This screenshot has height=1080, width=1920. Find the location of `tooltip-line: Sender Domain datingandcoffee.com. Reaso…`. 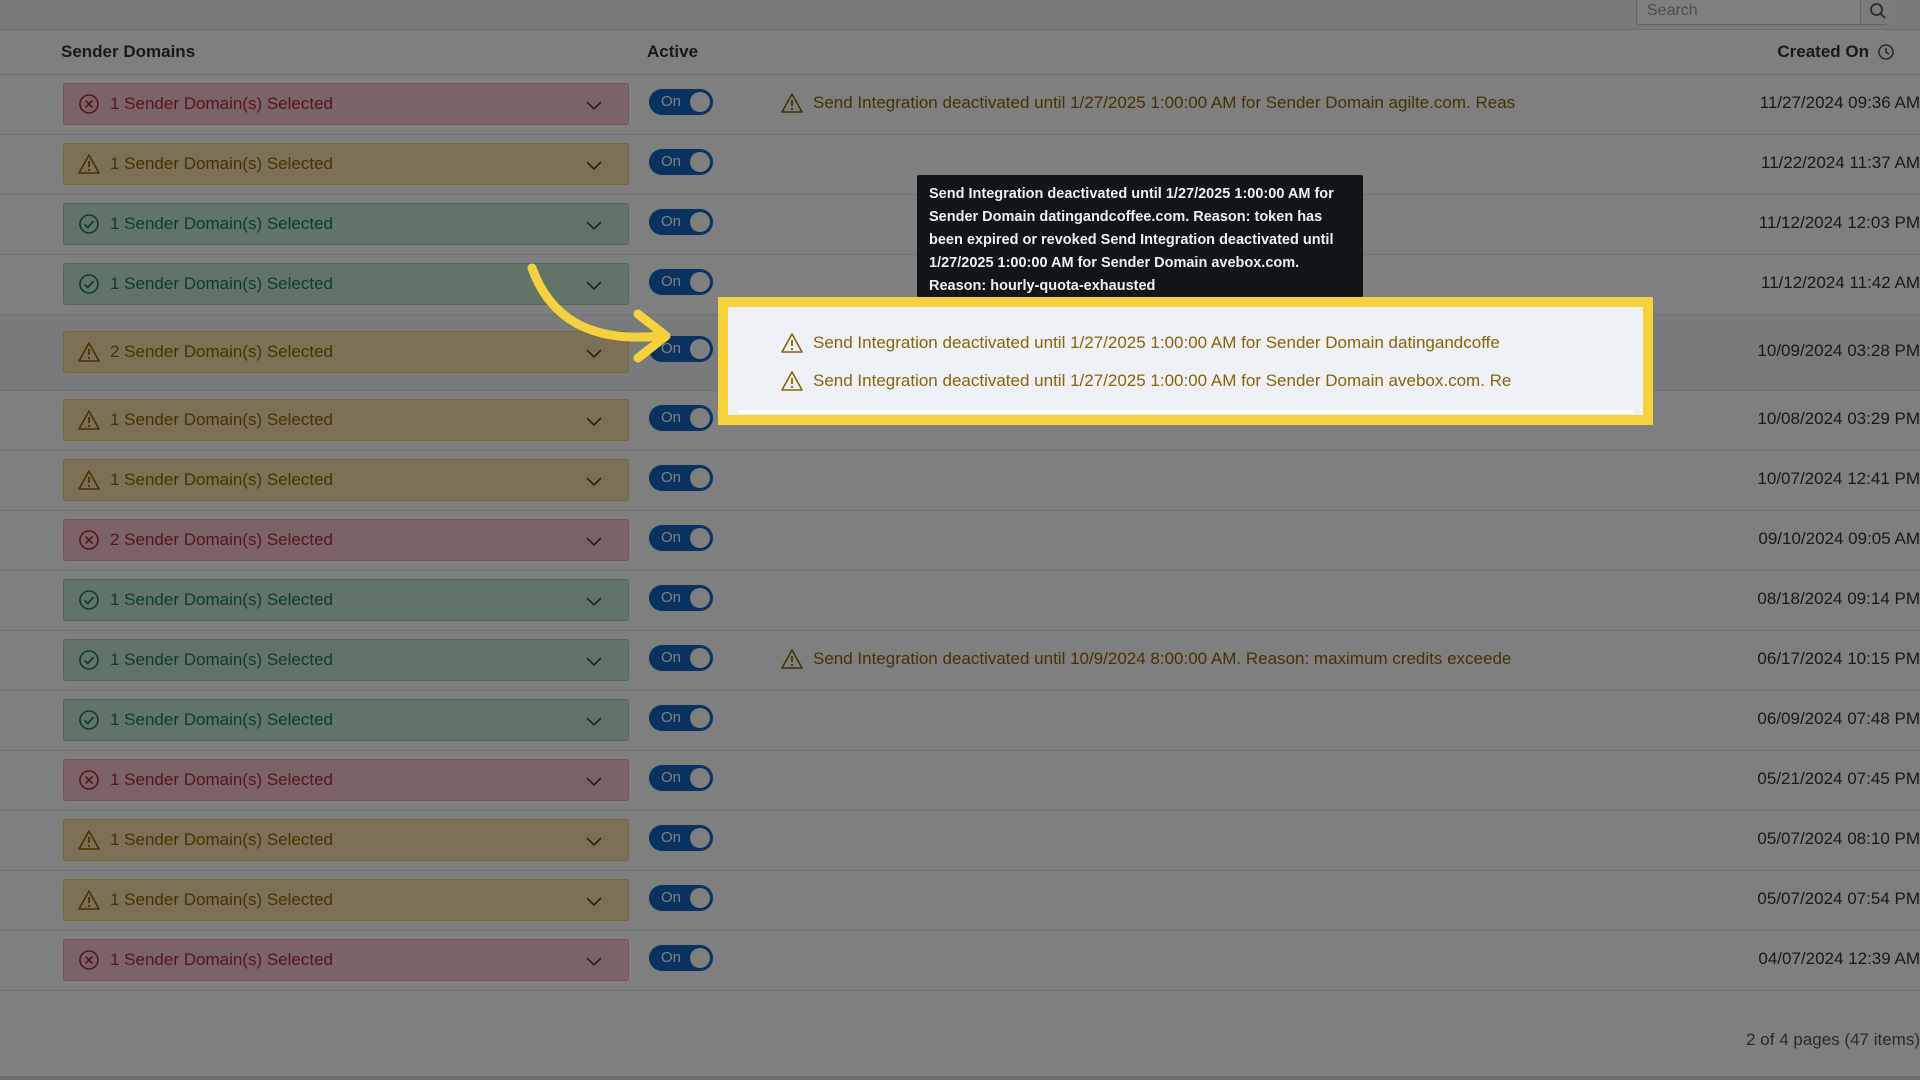

tooltip-line: Sender Domain datingandcoffee.com. Reaso… is located at coordinates (1126, 217).